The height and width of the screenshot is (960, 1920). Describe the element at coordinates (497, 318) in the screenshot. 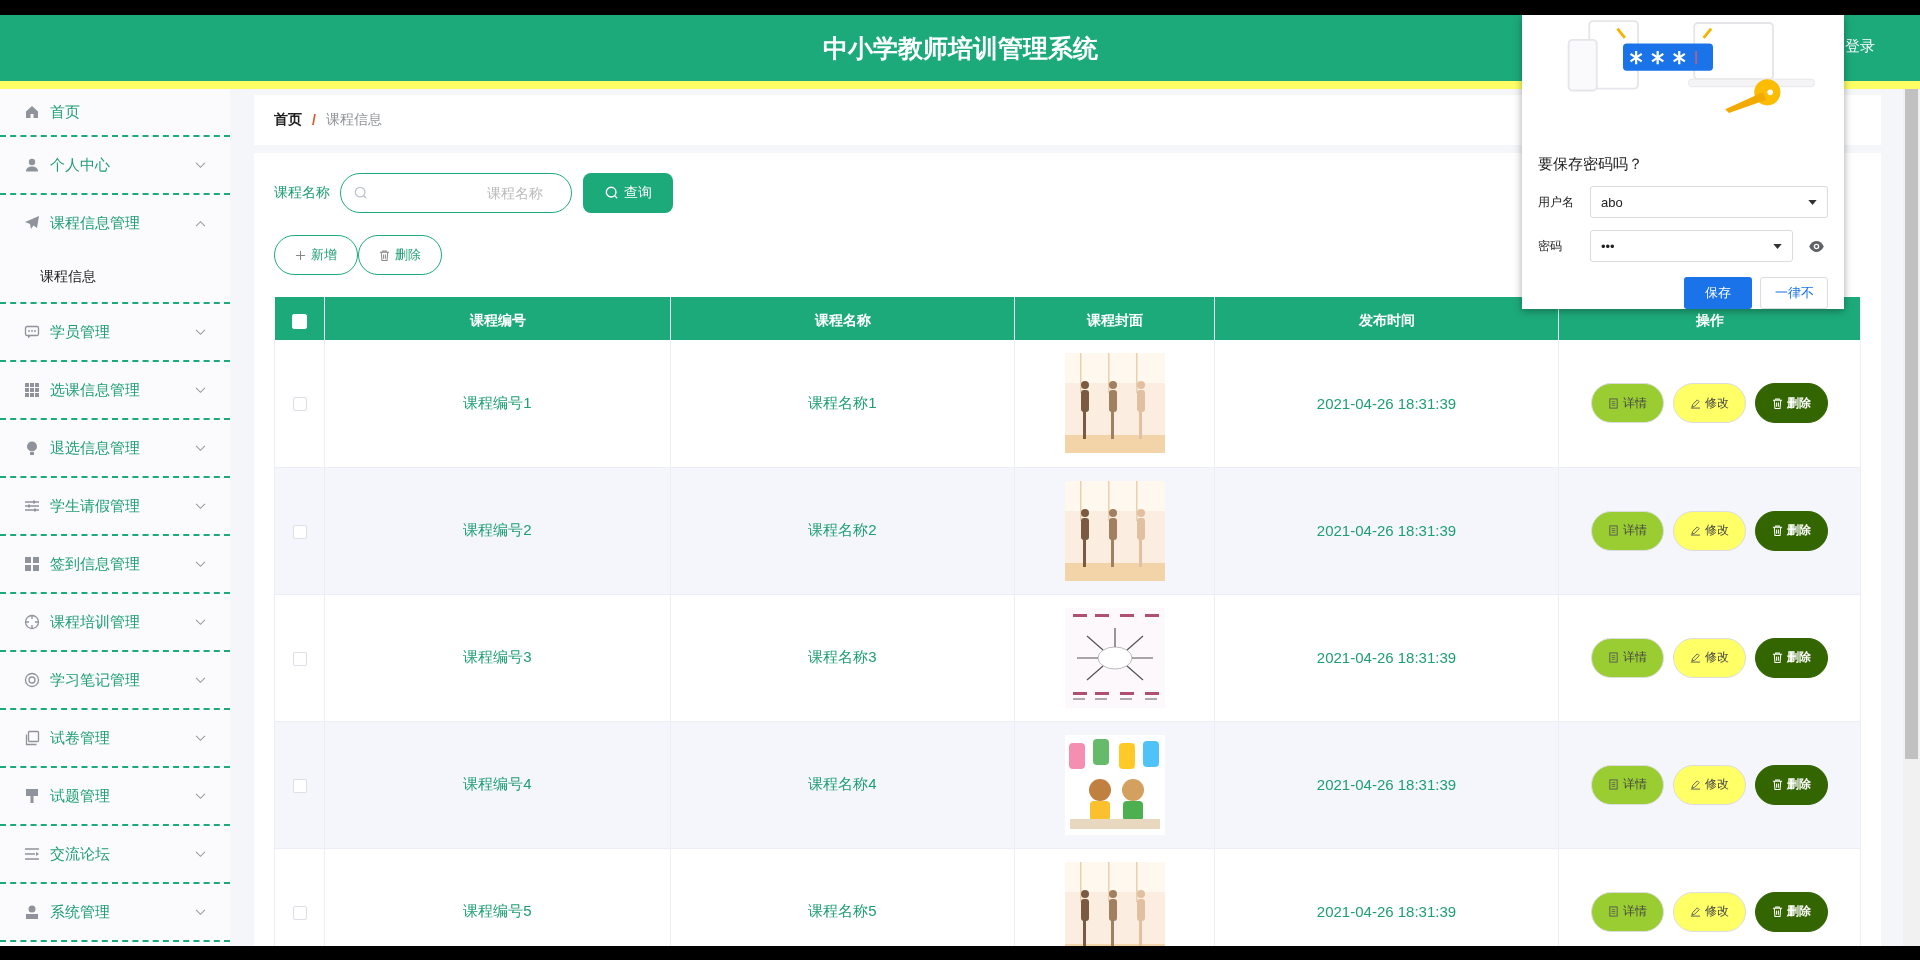

I see `column-header: 课程编号` at that location.